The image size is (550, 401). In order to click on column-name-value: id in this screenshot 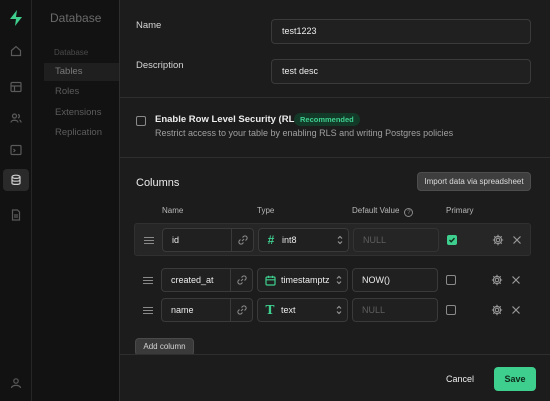, I will do `click(176, 240)`.